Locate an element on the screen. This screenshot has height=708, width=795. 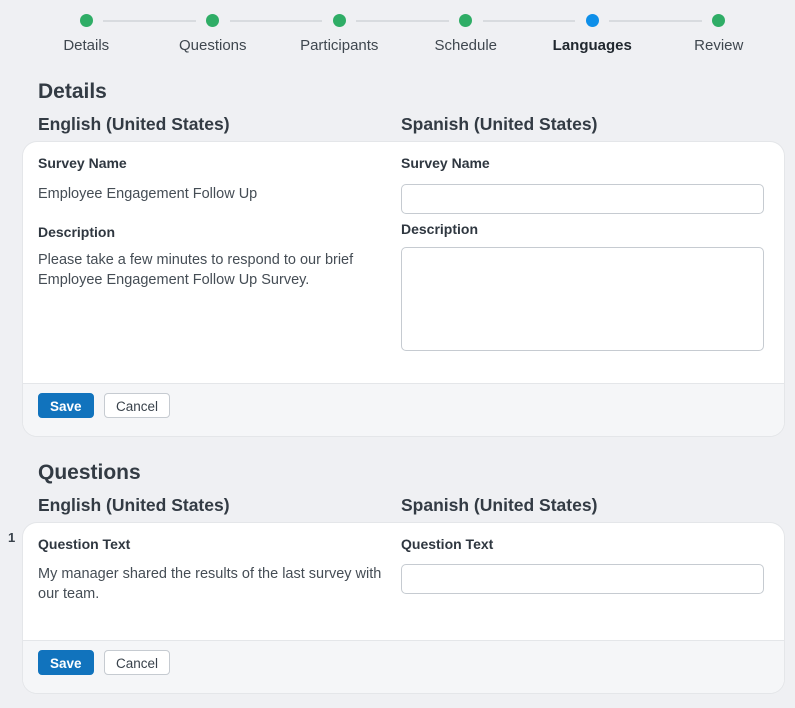
step-current-dot-icon is located at coordinates (592, 20).